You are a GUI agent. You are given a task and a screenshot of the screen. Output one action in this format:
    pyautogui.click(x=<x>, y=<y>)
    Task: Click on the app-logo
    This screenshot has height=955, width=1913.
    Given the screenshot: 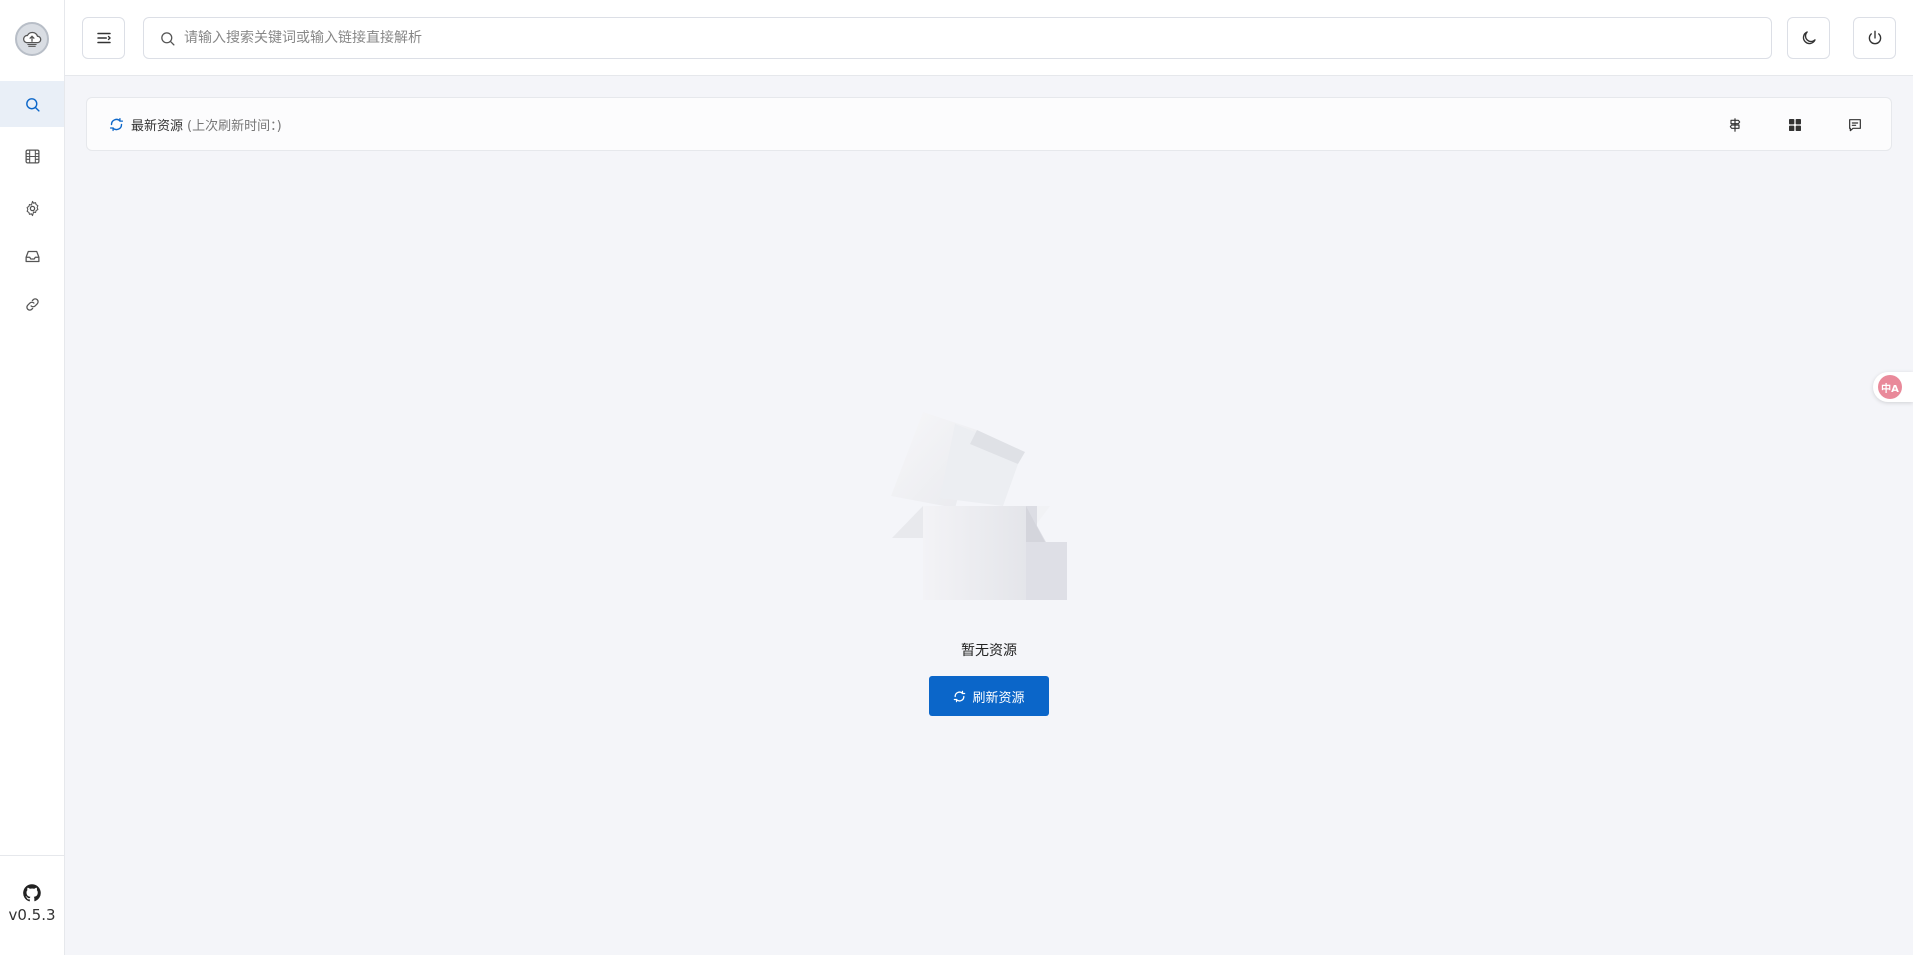 What is the action you would take?
    pyautogui.click(x=32, y=39)
    